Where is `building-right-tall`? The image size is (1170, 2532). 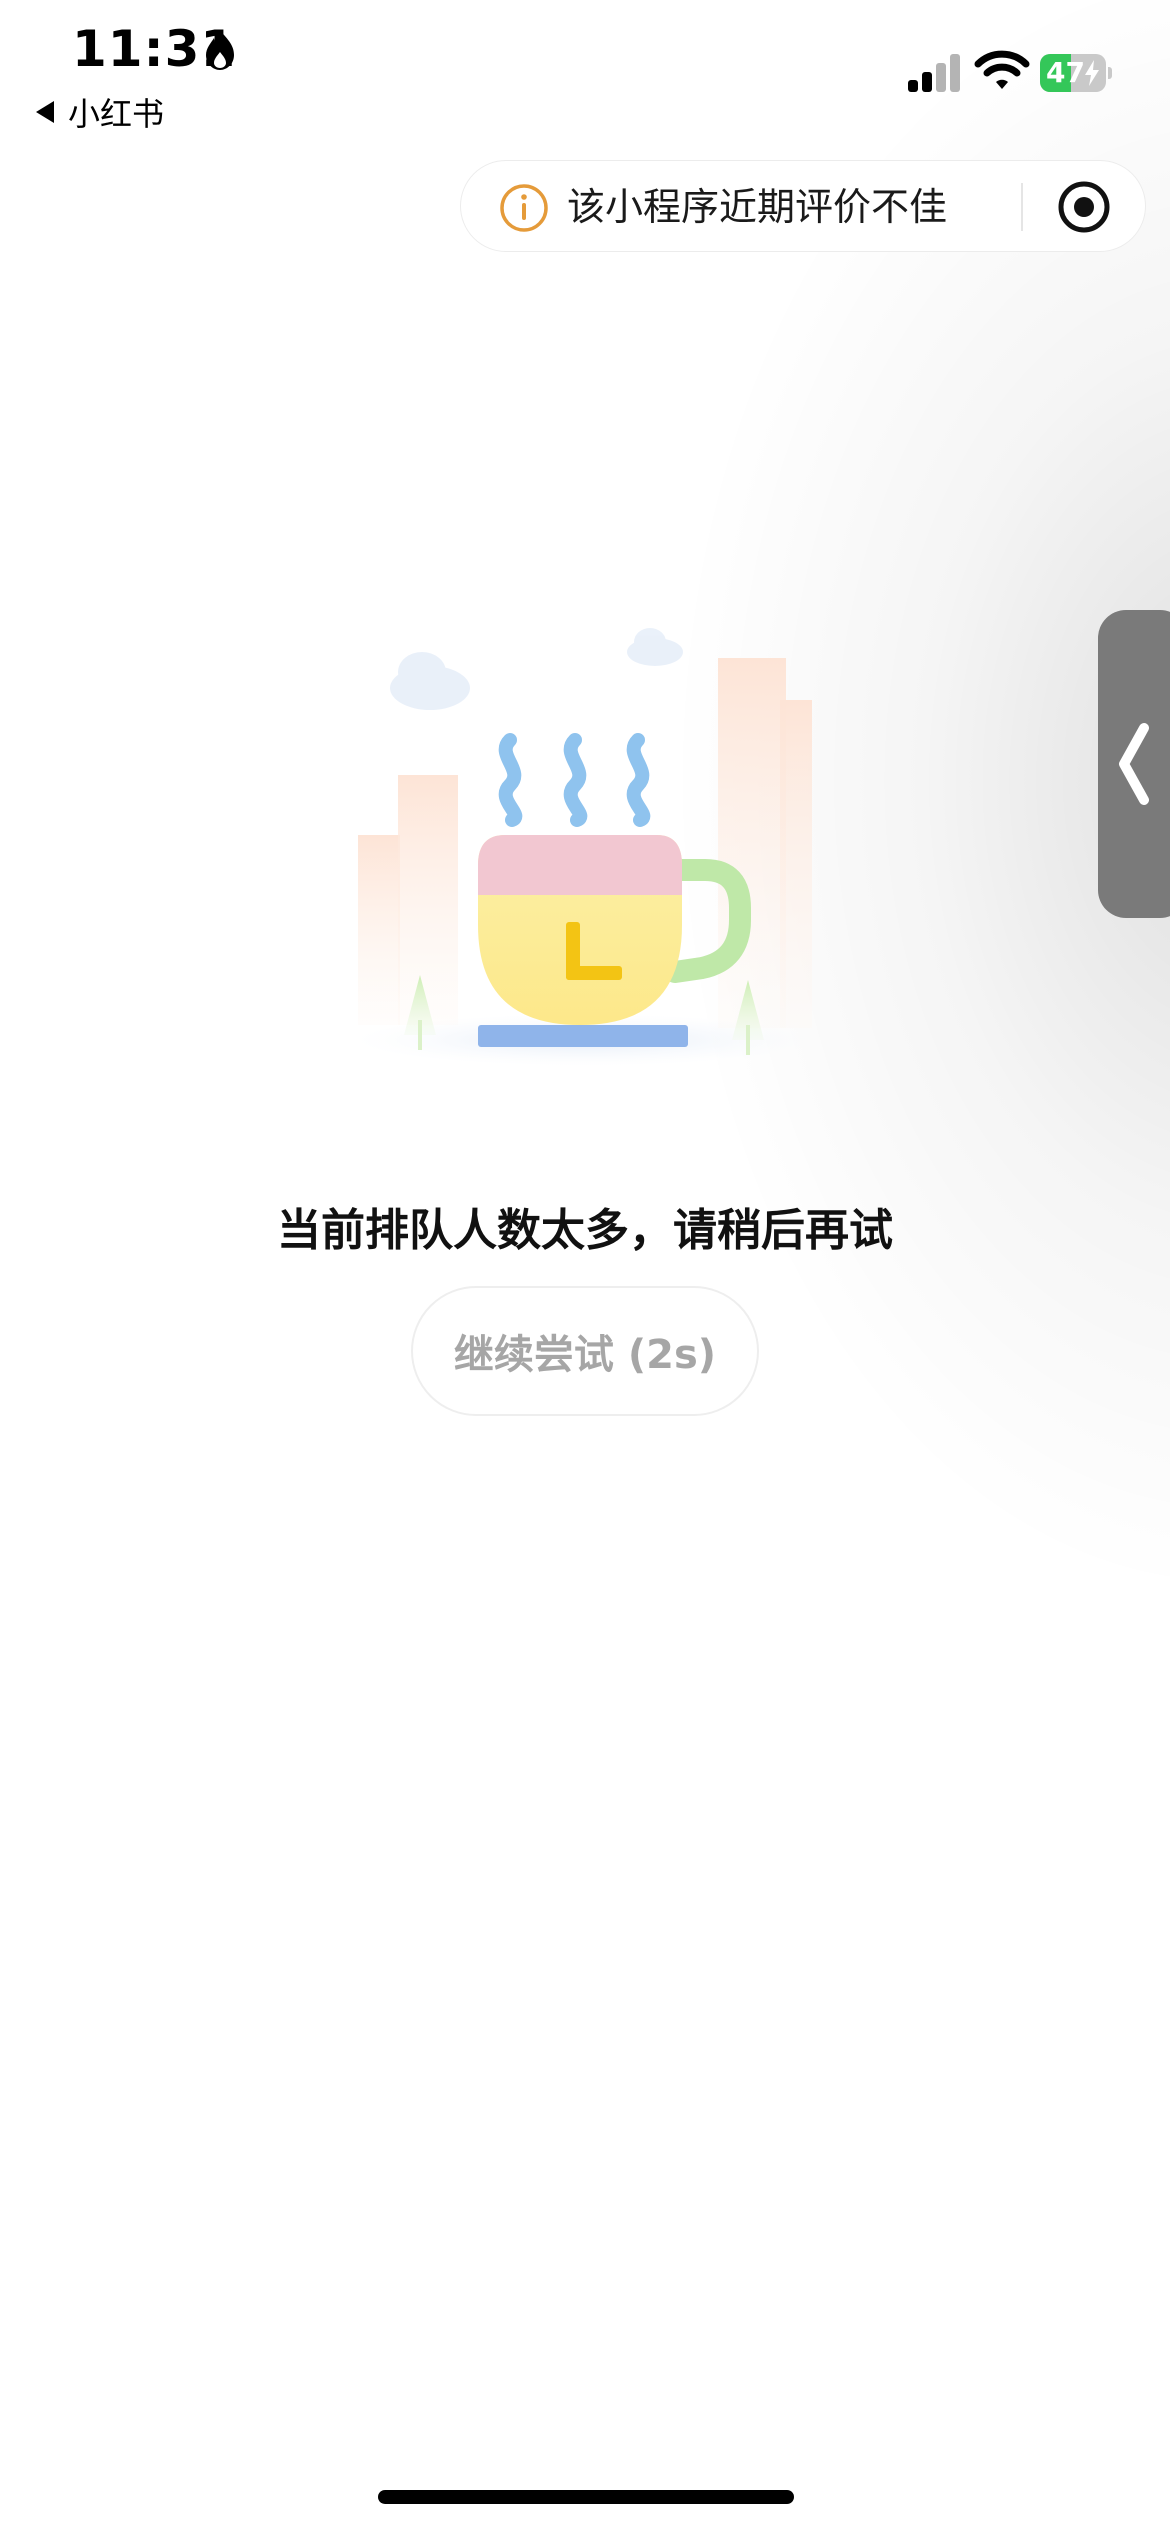
building-right-tall is located at coordinates (752, 843).